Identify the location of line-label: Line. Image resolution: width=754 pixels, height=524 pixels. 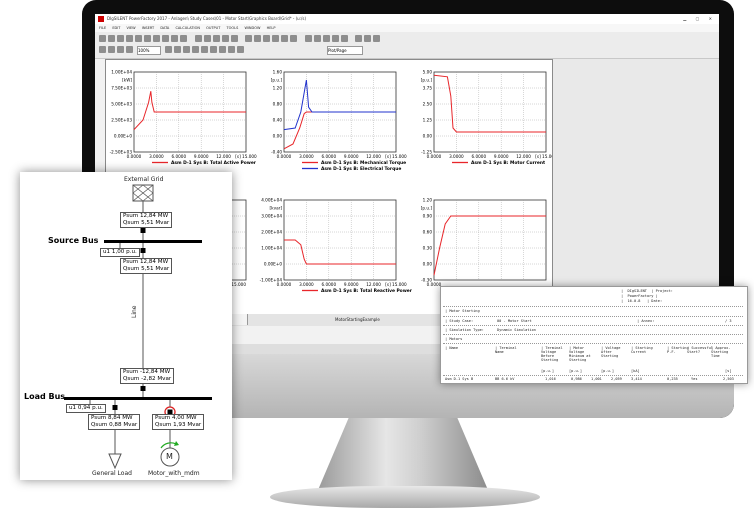
(134, 311).